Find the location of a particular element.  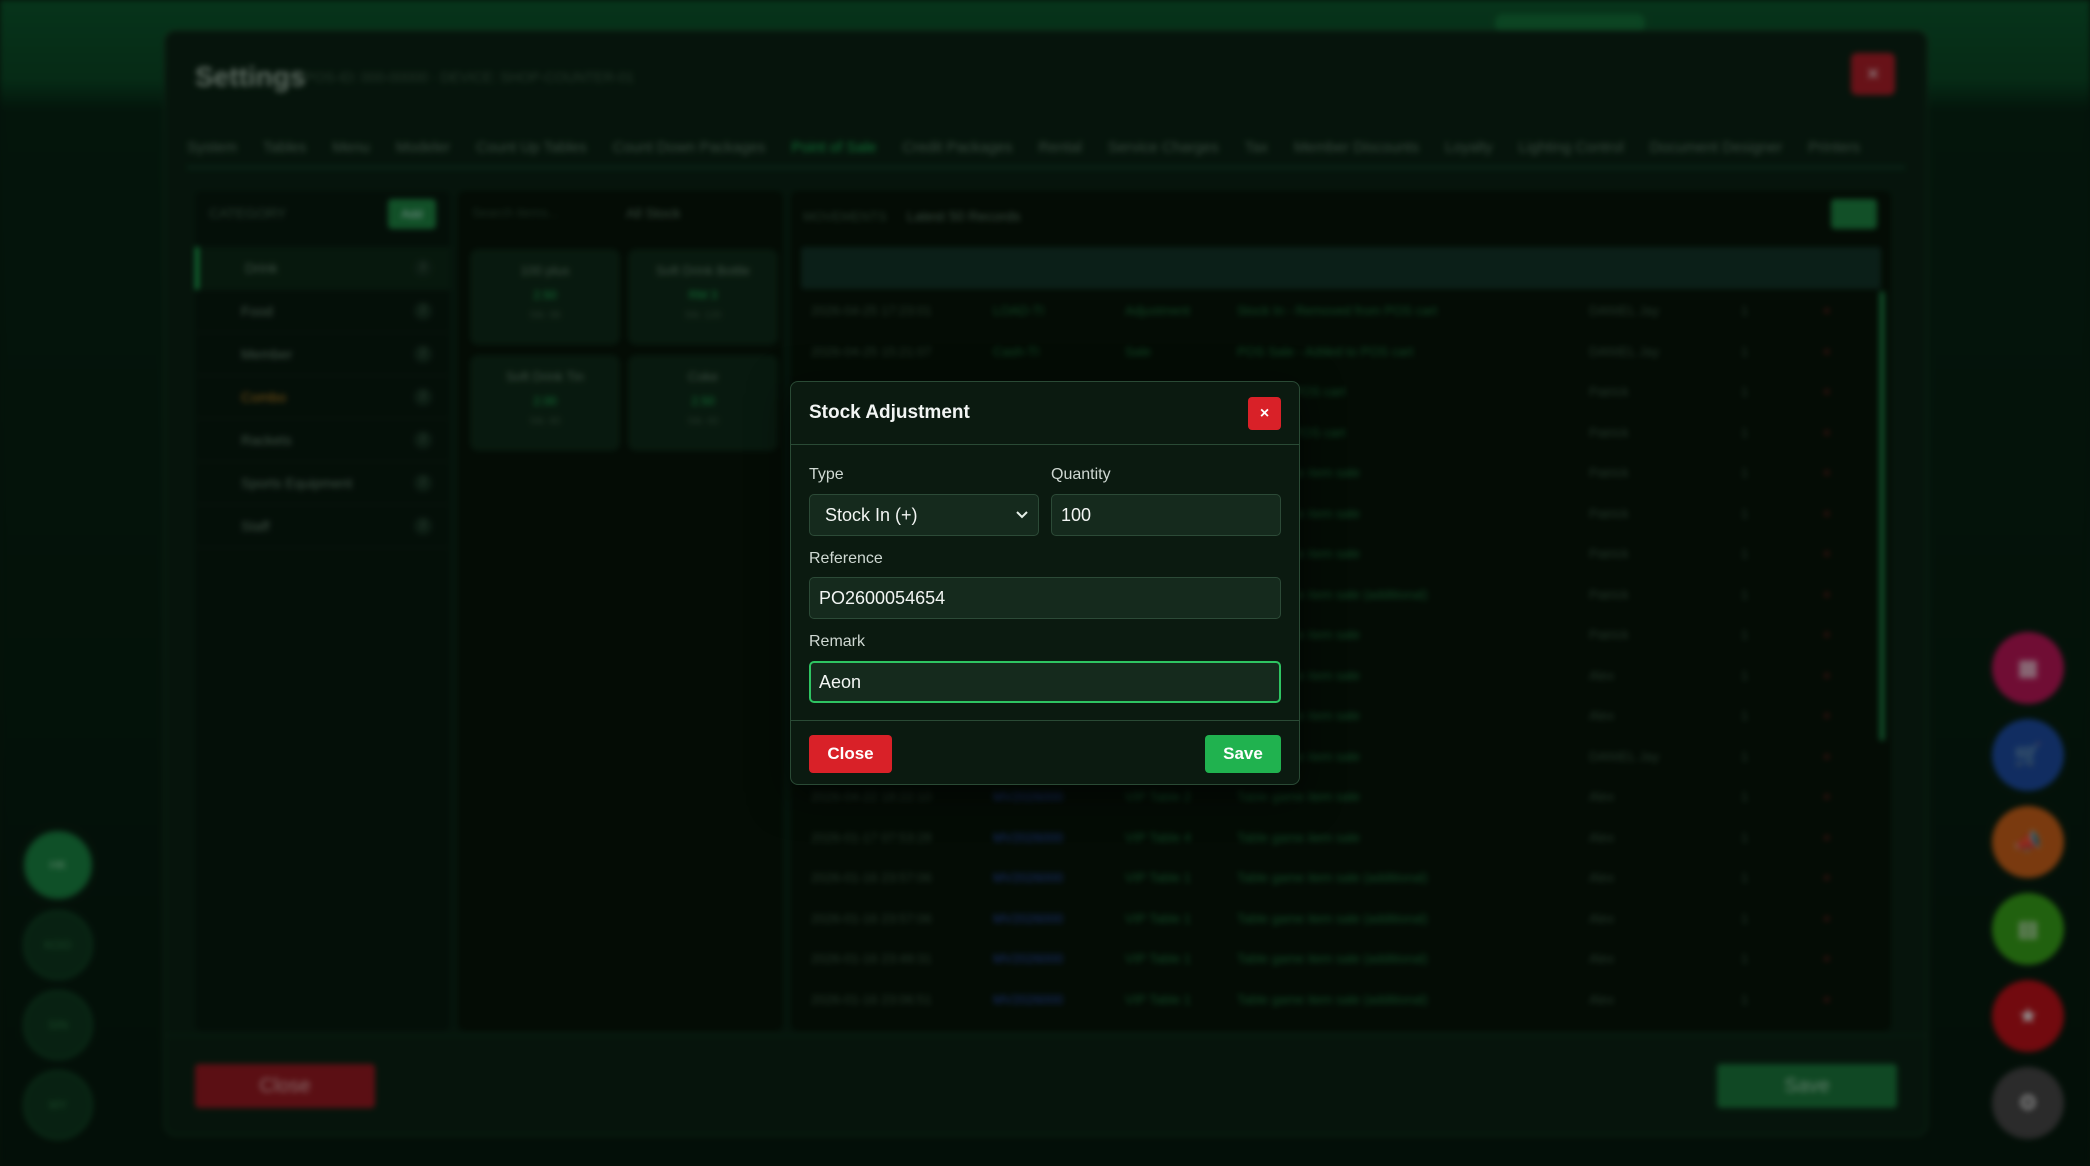

reference-label: Reference is located at coordinates (846, 558).